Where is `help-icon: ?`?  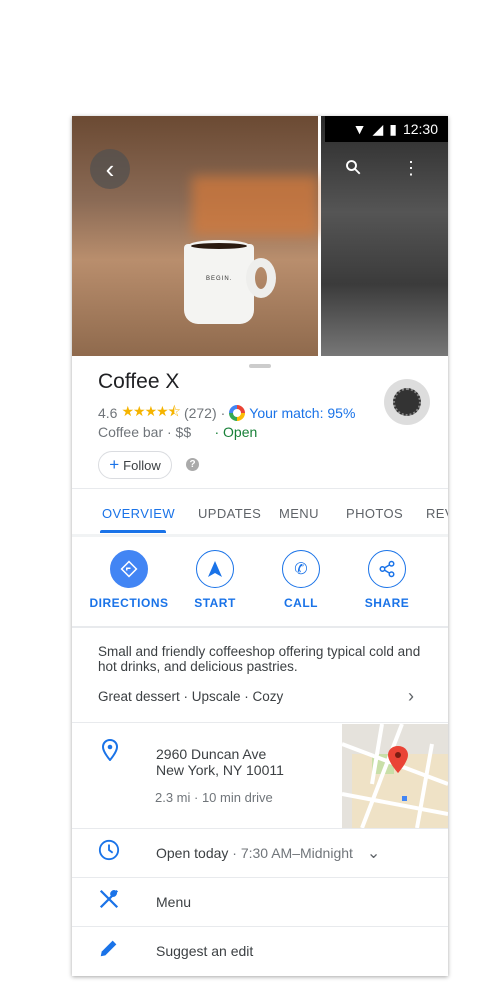 help-icon: ? is located at coordinates (192, 464).